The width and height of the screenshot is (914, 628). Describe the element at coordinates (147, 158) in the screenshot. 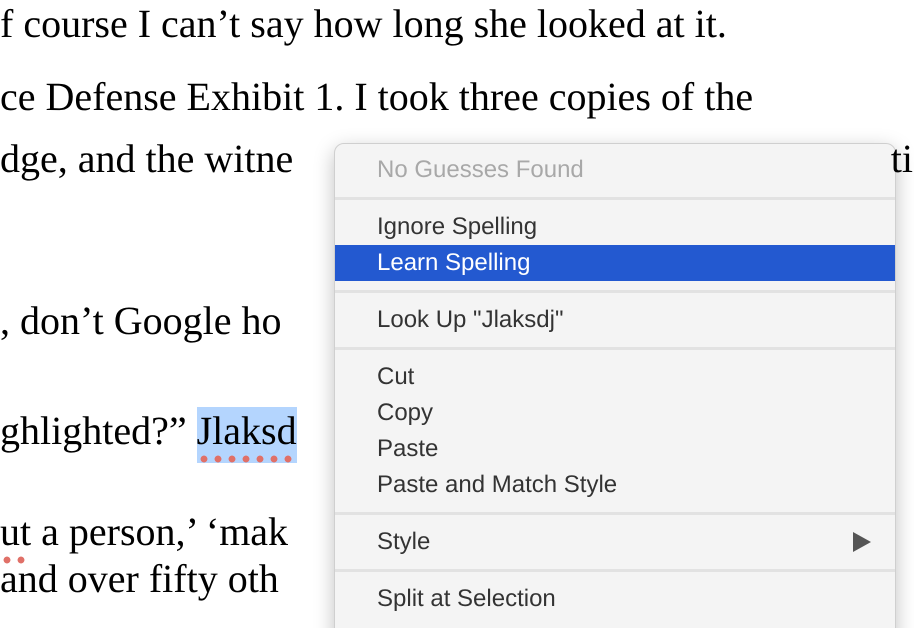

I see `document-text: dge, and the witne` at that location.